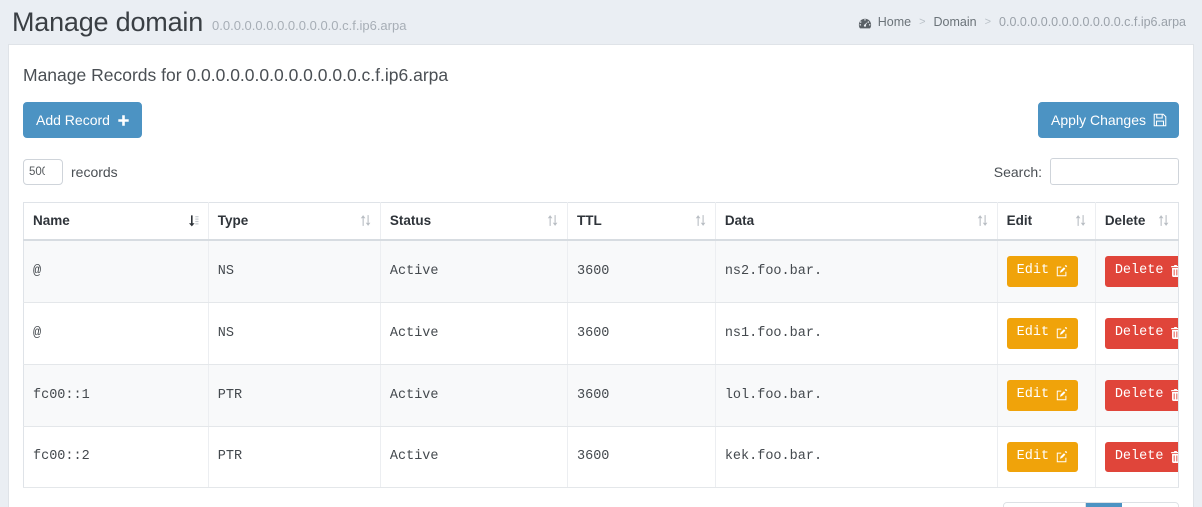 The width and height of the screenshot is (1202, 507). Describe the element at coordinates (955, 22) in the screenshot. I see `breadcrumb-domain-link: Domain` at that location.